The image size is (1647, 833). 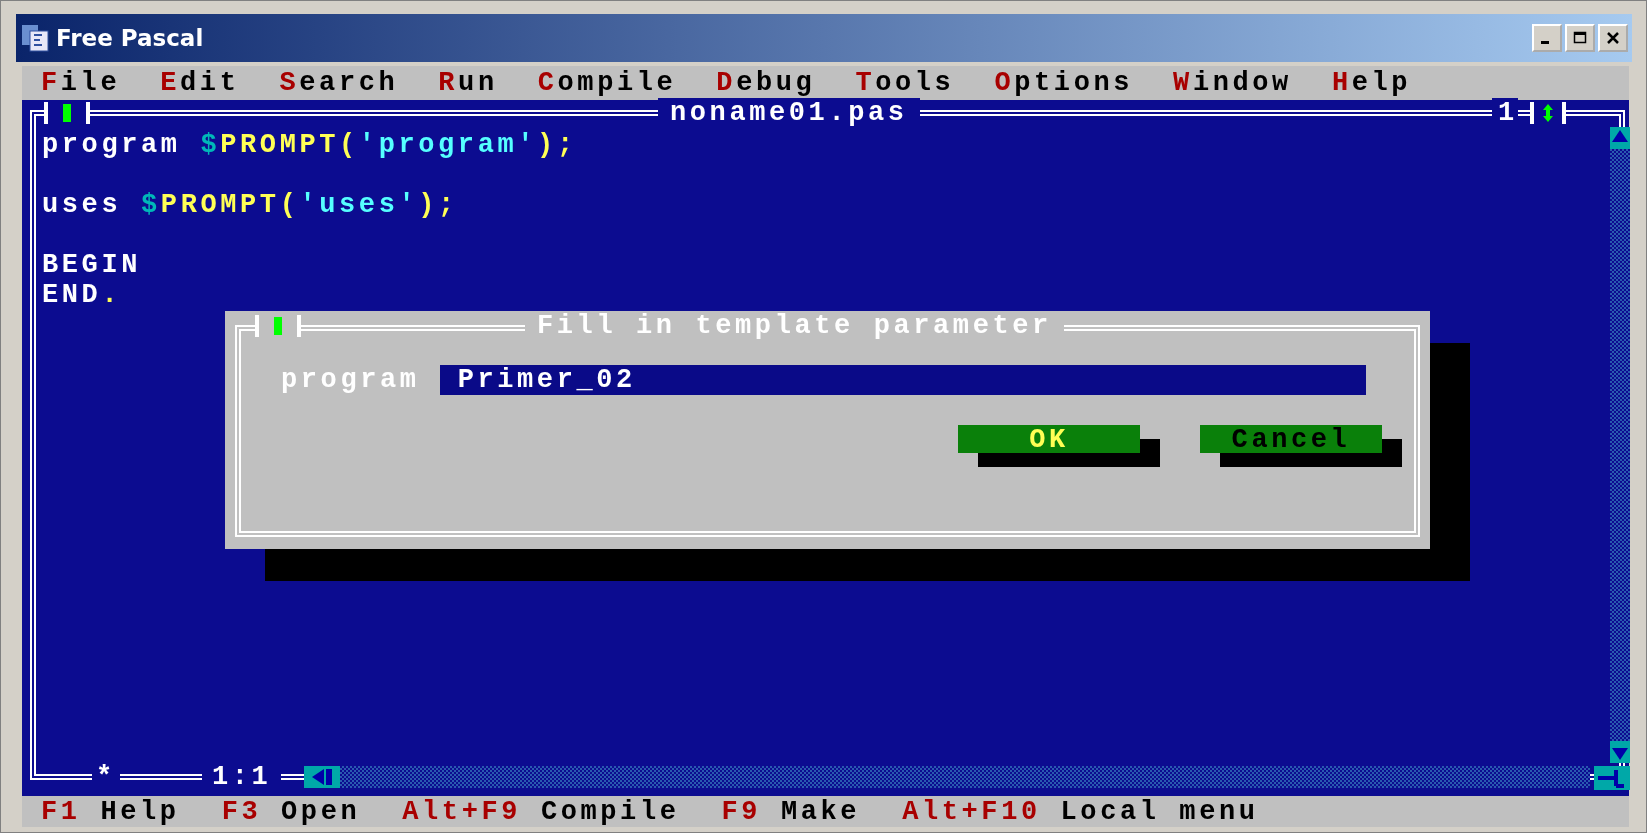 I want to click on menu-item: Search, so click(x=339, y=83).